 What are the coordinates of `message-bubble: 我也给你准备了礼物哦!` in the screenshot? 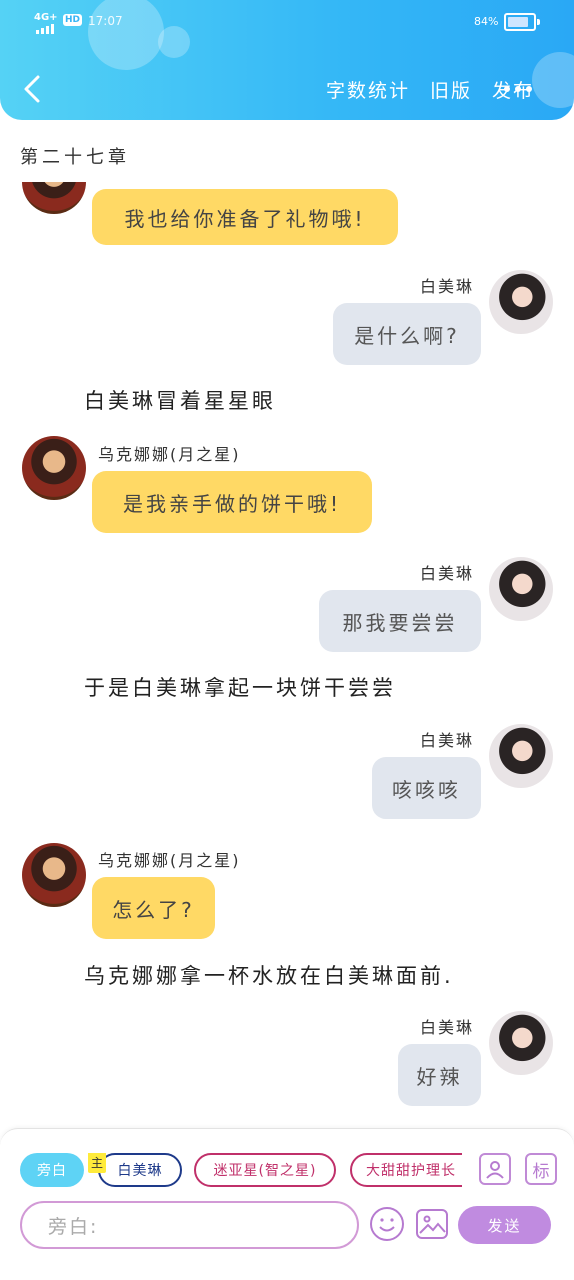 It's located at (245, 217).